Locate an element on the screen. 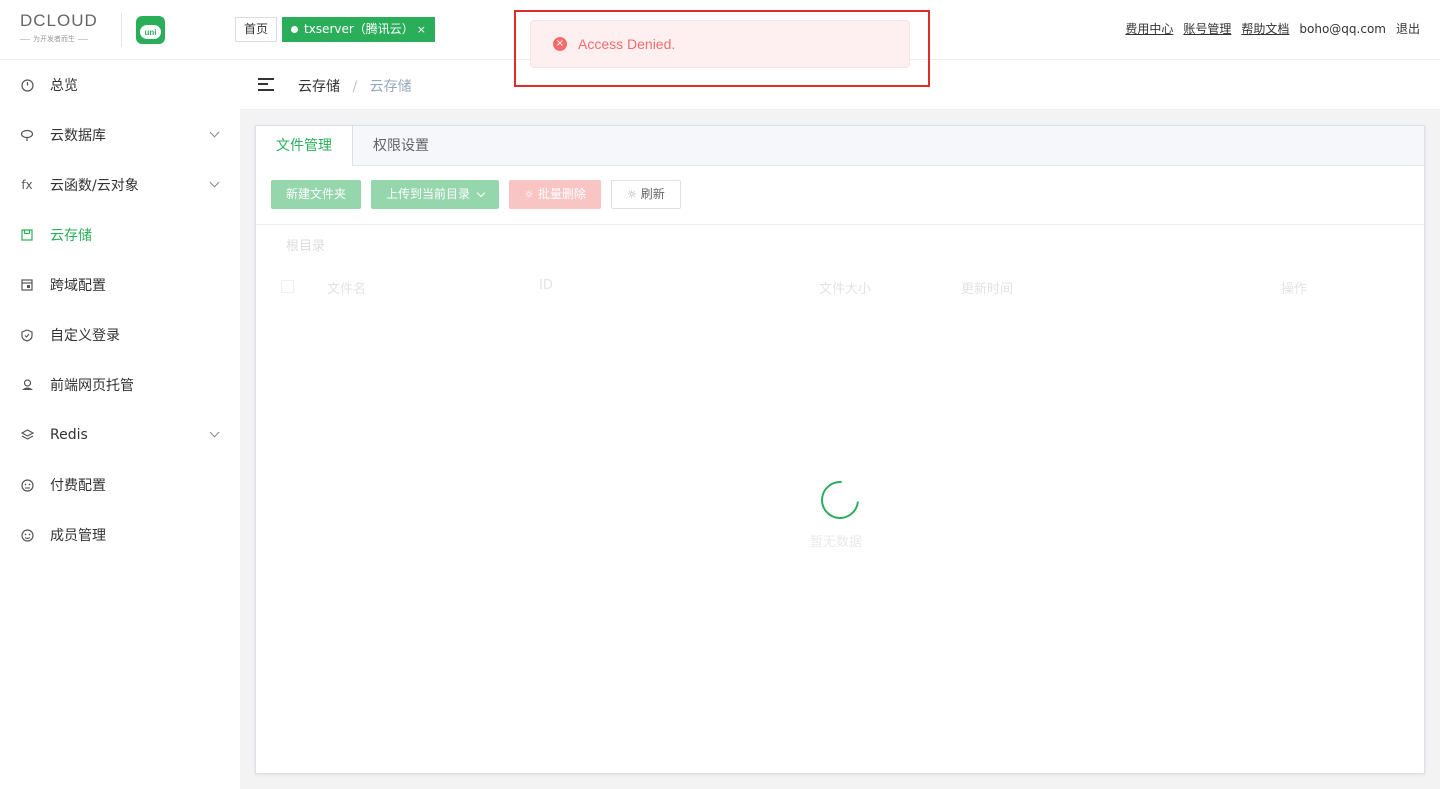 This screenshot has height=789, width=1440. billing-link: 费用中心 is located at coordinates (1149, 29).